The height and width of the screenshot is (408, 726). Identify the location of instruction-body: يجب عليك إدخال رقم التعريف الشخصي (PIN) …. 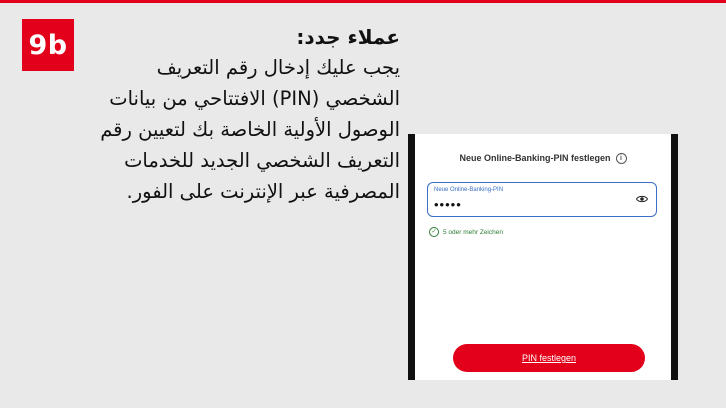
(250, 129).